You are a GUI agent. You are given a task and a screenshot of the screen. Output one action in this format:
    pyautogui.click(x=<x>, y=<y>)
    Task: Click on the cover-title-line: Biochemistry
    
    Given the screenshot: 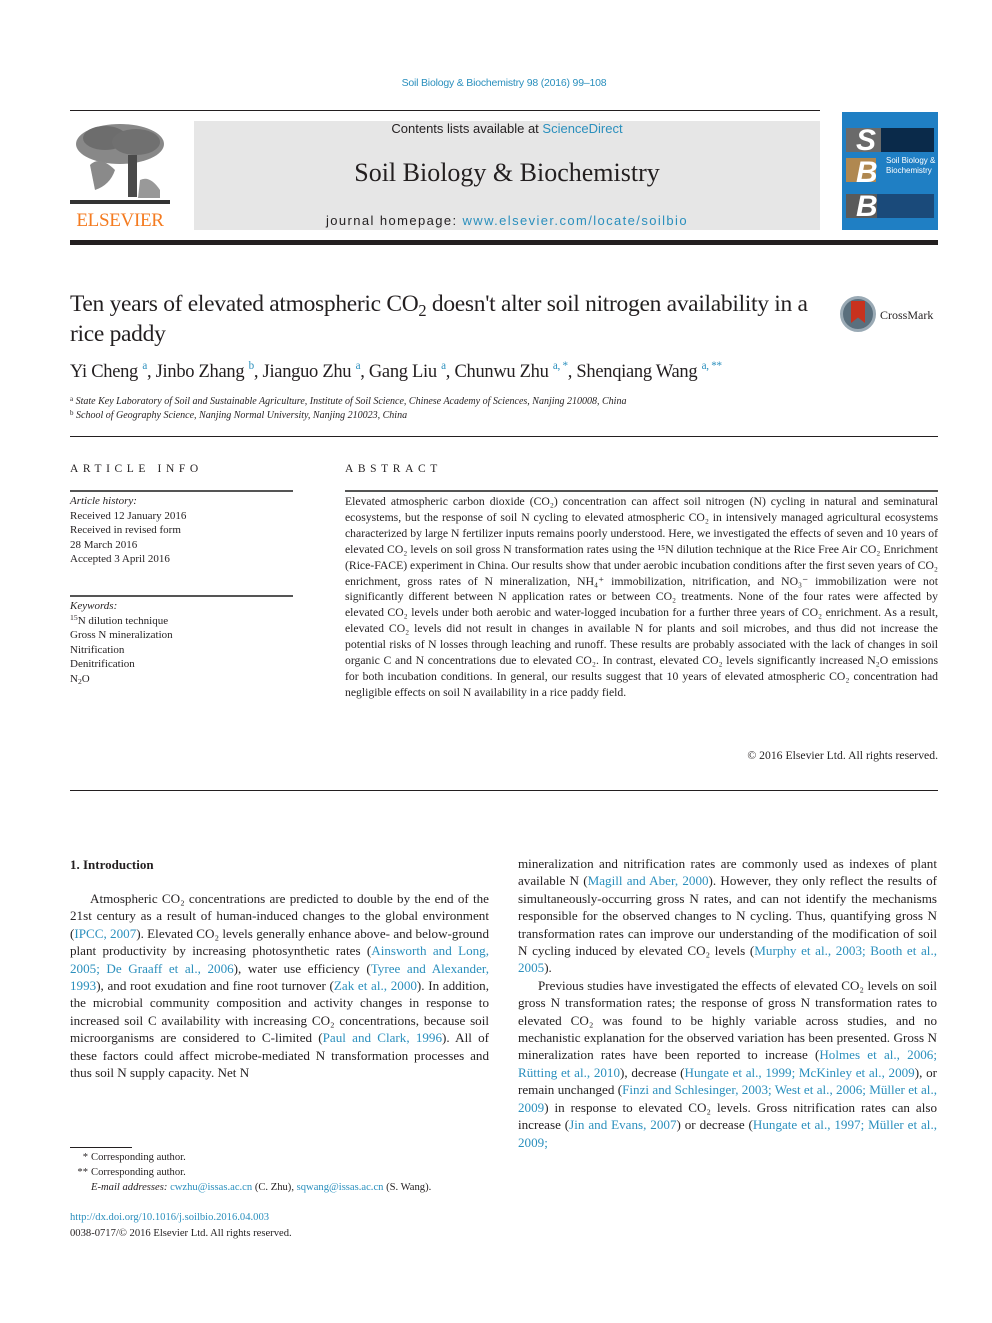 What is the action you would take?
    pyautogui.click(x=909, y=170)
    